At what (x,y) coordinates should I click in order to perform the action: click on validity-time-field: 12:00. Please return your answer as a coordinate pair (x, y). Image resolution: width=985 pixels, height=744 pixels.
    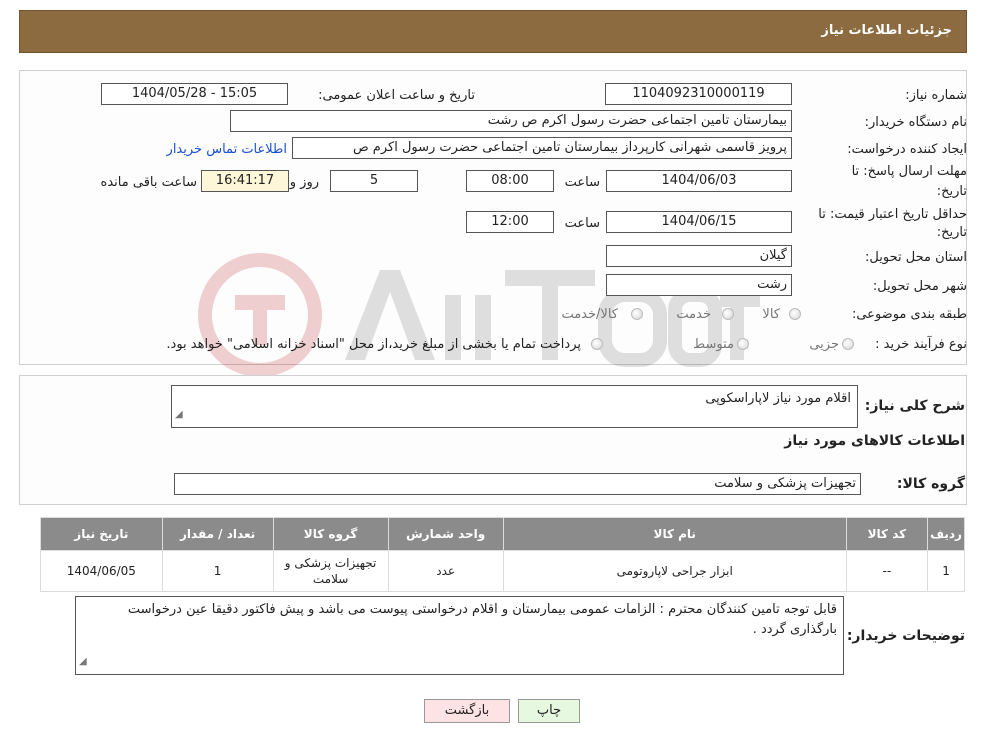
    Looking at the image, I should click on (510, 222).